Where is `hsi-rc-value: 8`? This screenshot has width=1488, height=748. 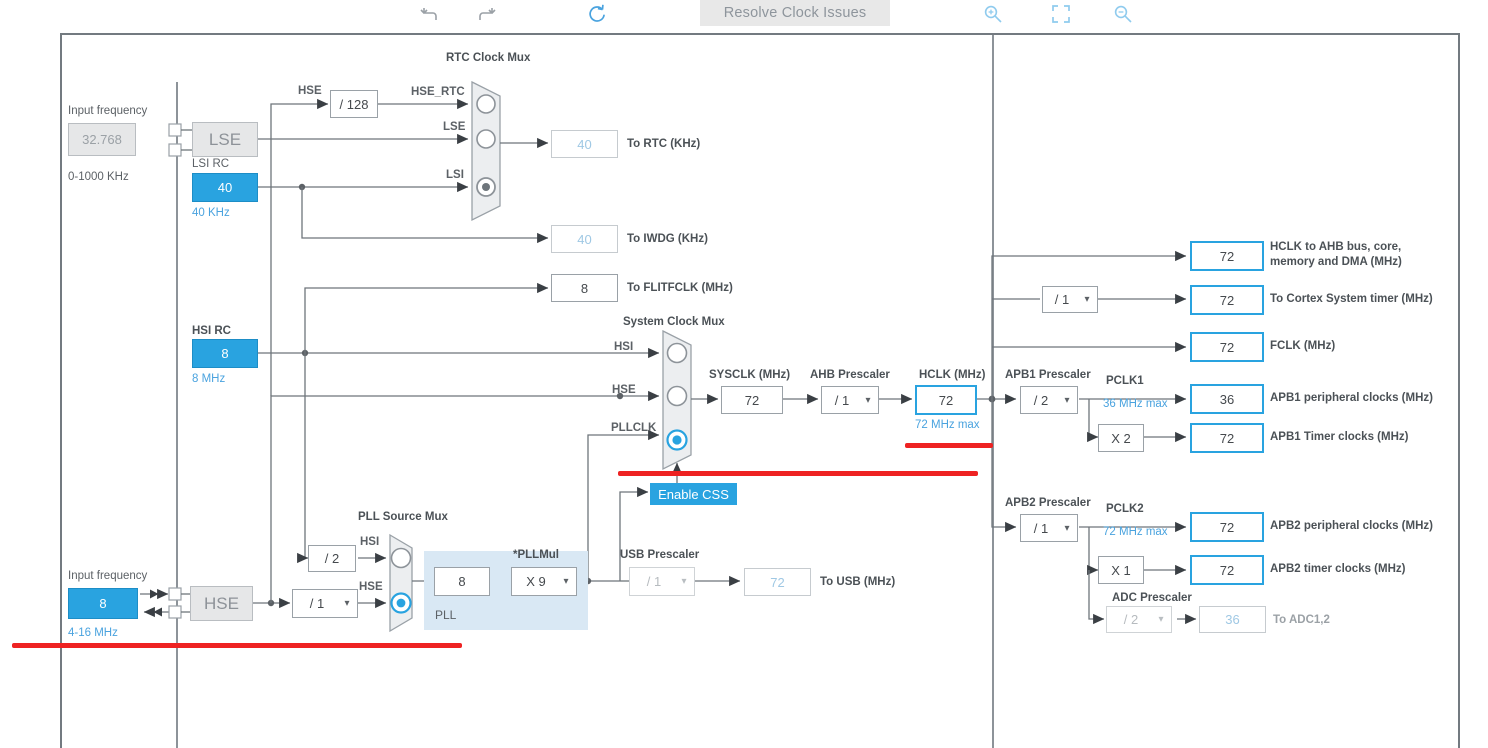
hsi-rc-value: 8 is located at coordinates (225, 353).